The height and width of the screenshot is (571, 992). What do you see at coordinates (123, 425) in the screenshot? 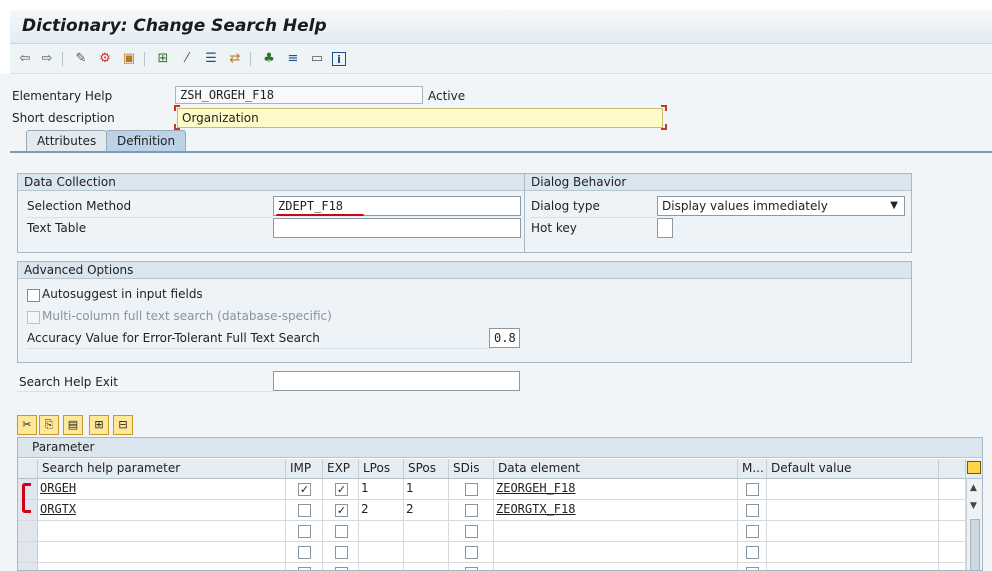
I see `delete-row-icon: ⊟` at bounding box center [123, 425].